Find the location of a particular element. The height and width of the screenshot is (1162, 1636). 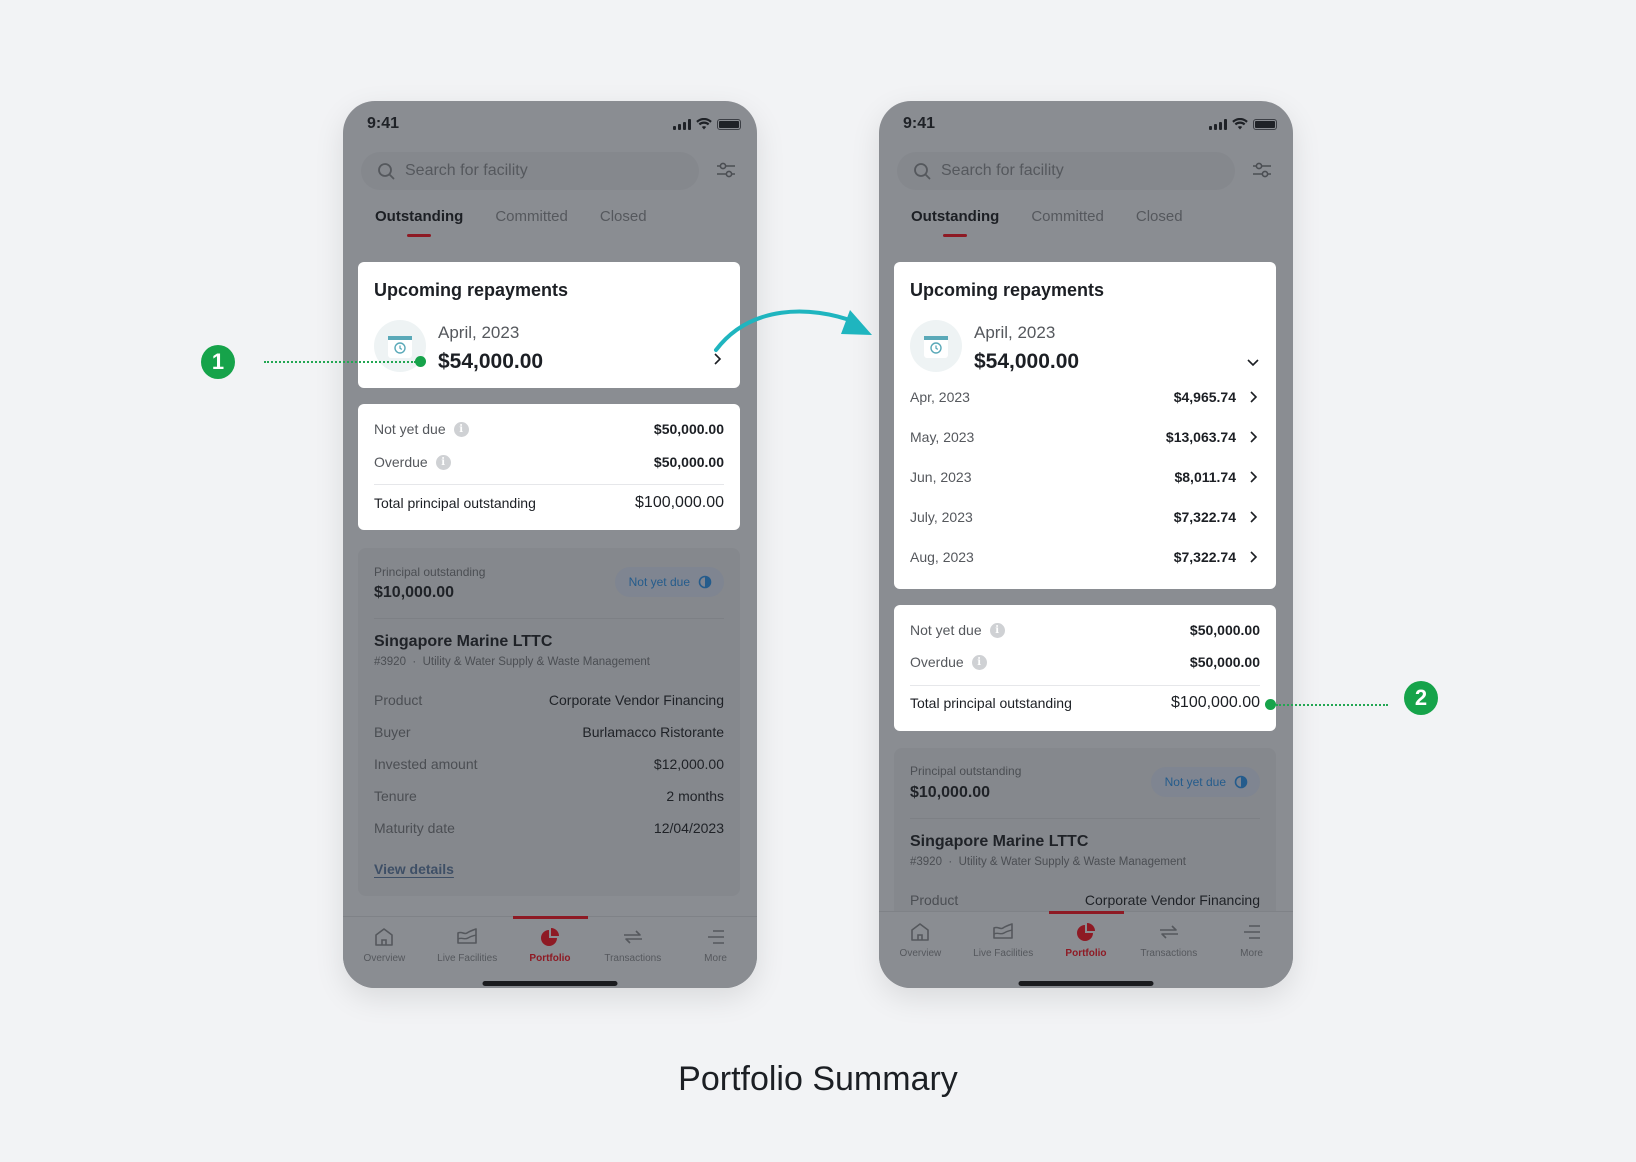

progress-pie-icon is located at coordinates (705, 582).